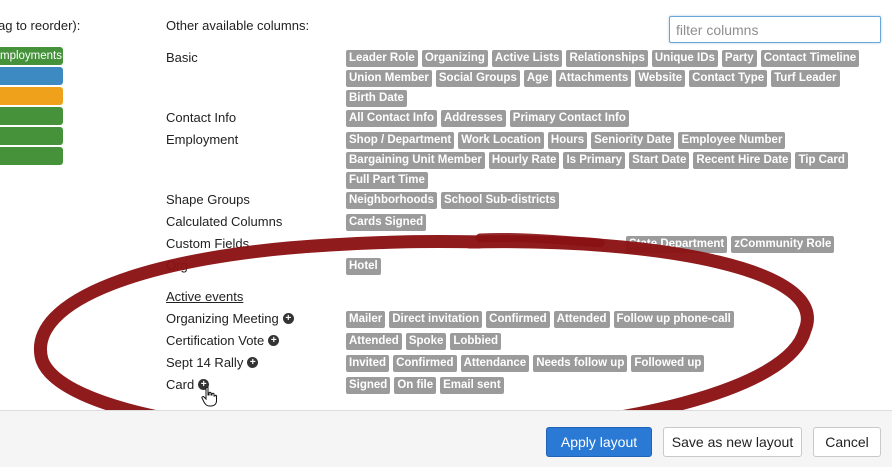 This screenshot has height=467, width=892. I want to click on group-label: Contact Info, so click(201, 117).